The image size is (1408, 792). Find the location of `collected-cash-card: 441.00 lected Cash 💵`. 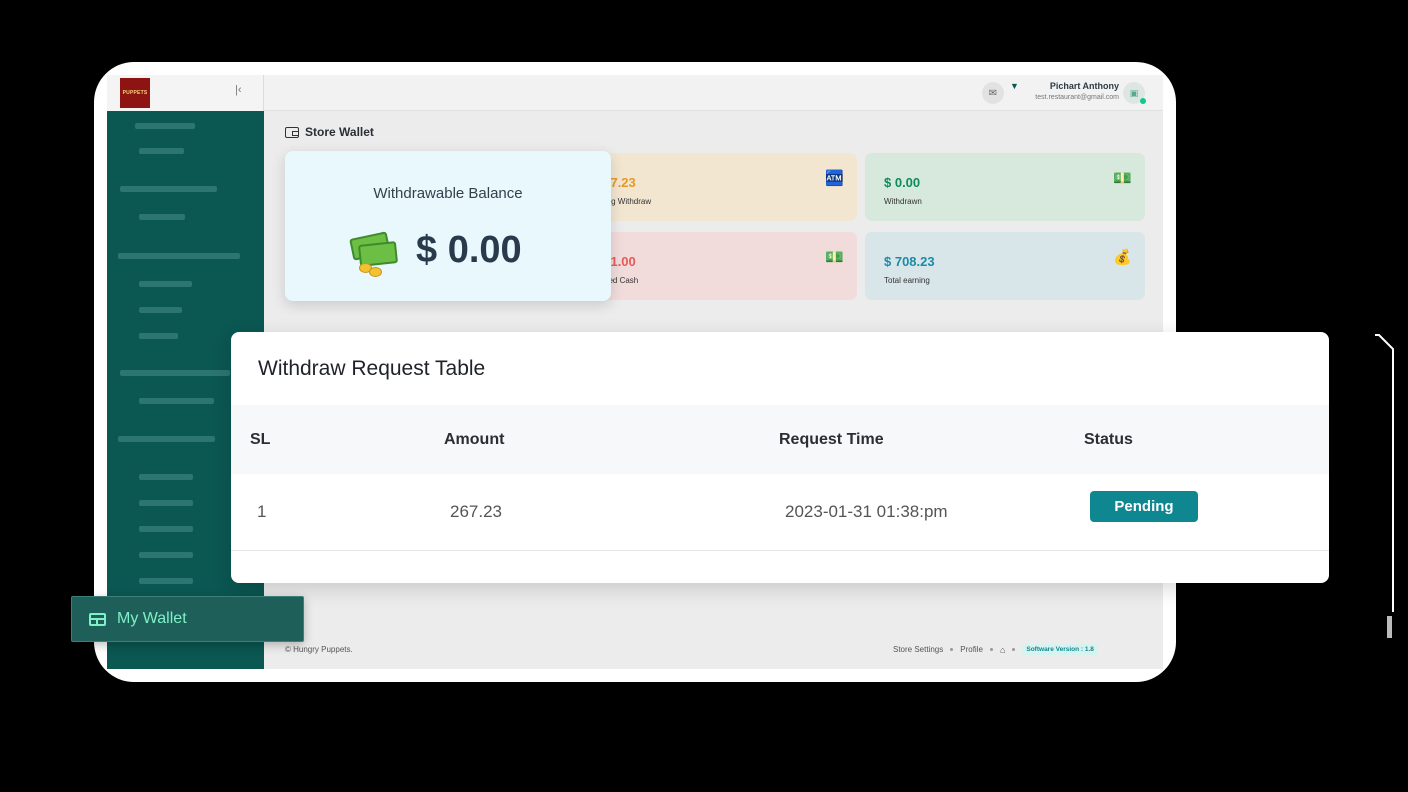

collected-cash-card: 441.00 lected Cash 💵 is located at coordinates (717, 266).